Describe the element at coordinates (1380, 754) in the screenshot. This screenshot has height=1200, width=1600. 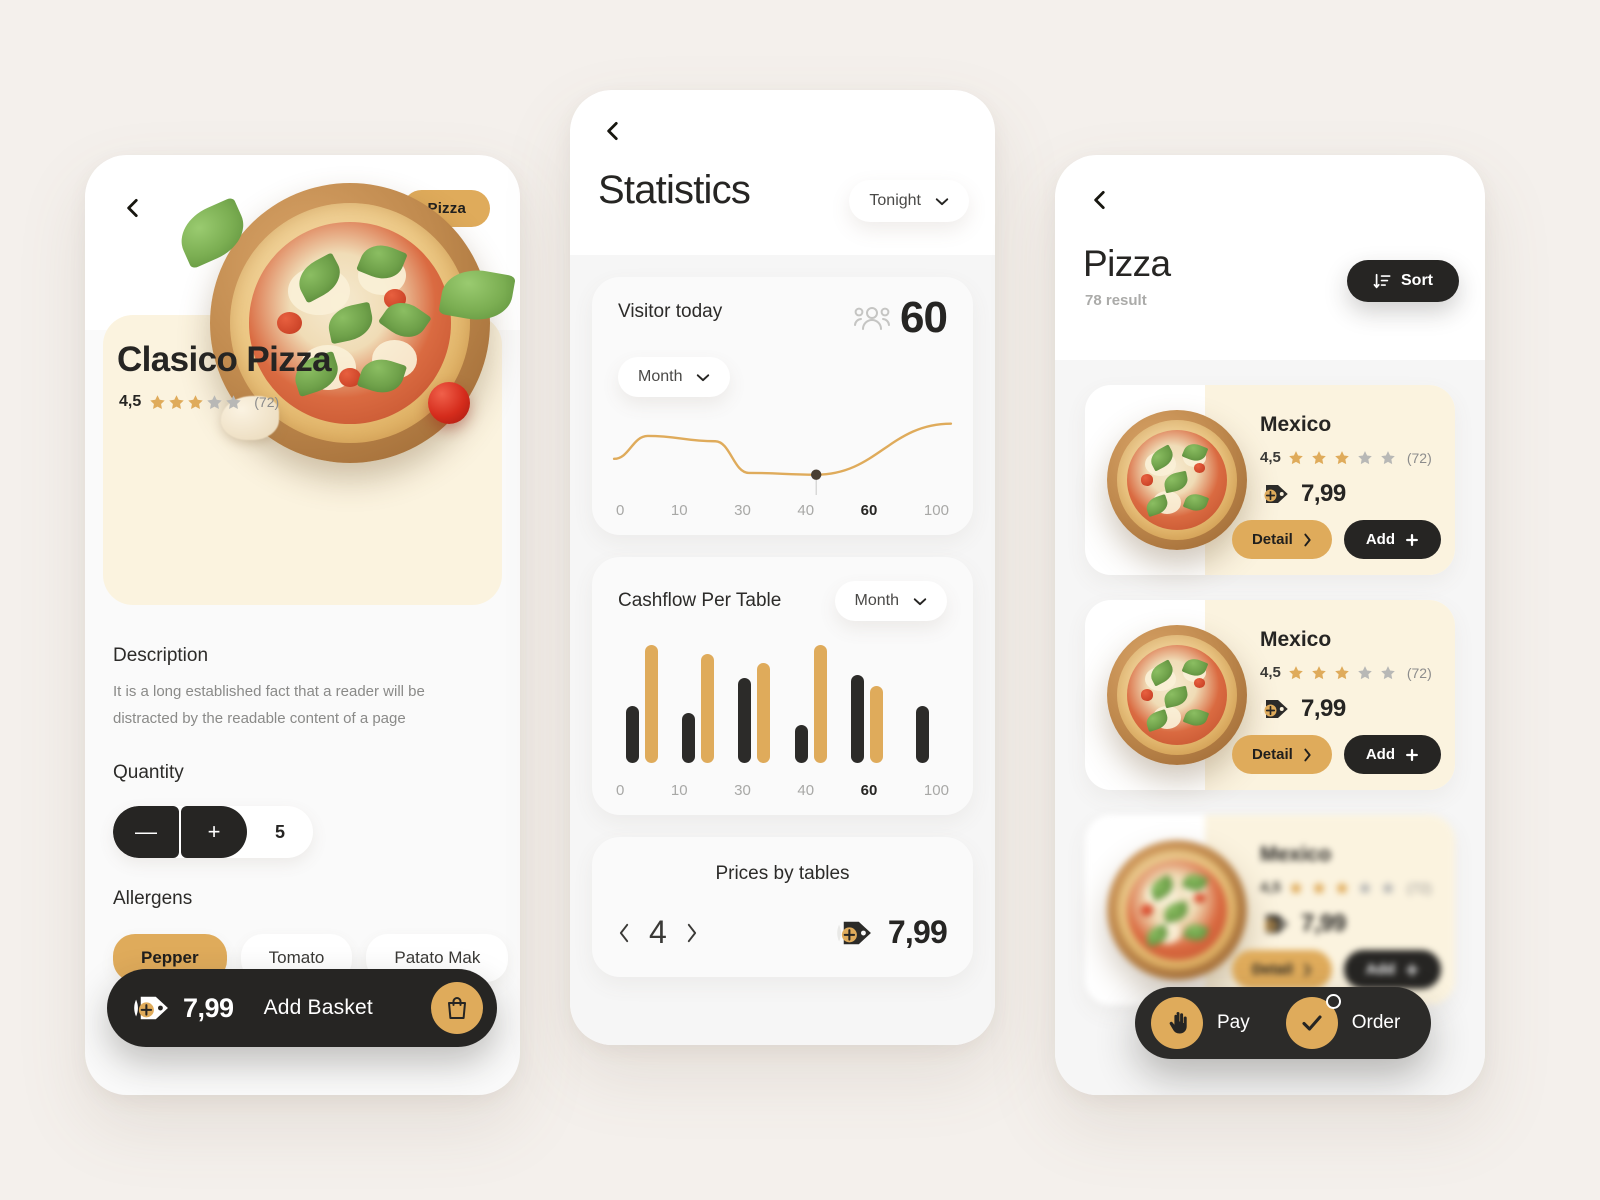
I see `add-button-label: Add` at that location.